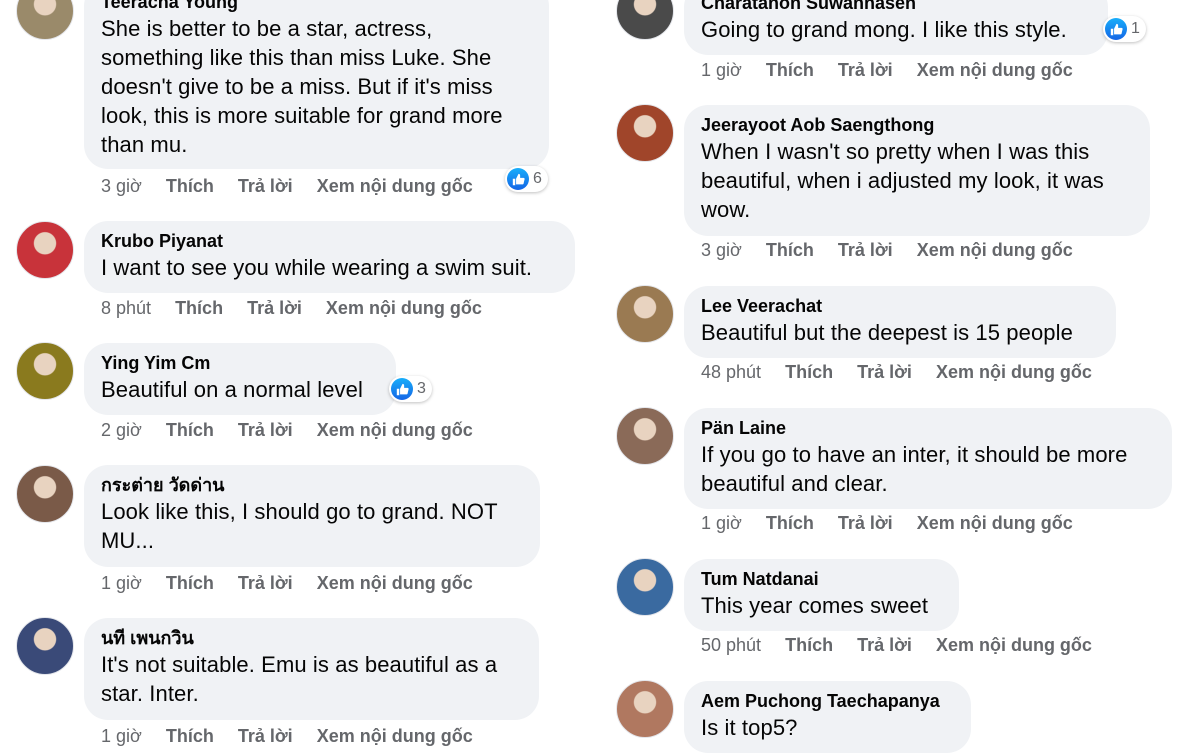  What do you see at coordinates (726, 209) in the screenshot?
I see `comment-text-line: wow.` at bounding box center [726, 209].